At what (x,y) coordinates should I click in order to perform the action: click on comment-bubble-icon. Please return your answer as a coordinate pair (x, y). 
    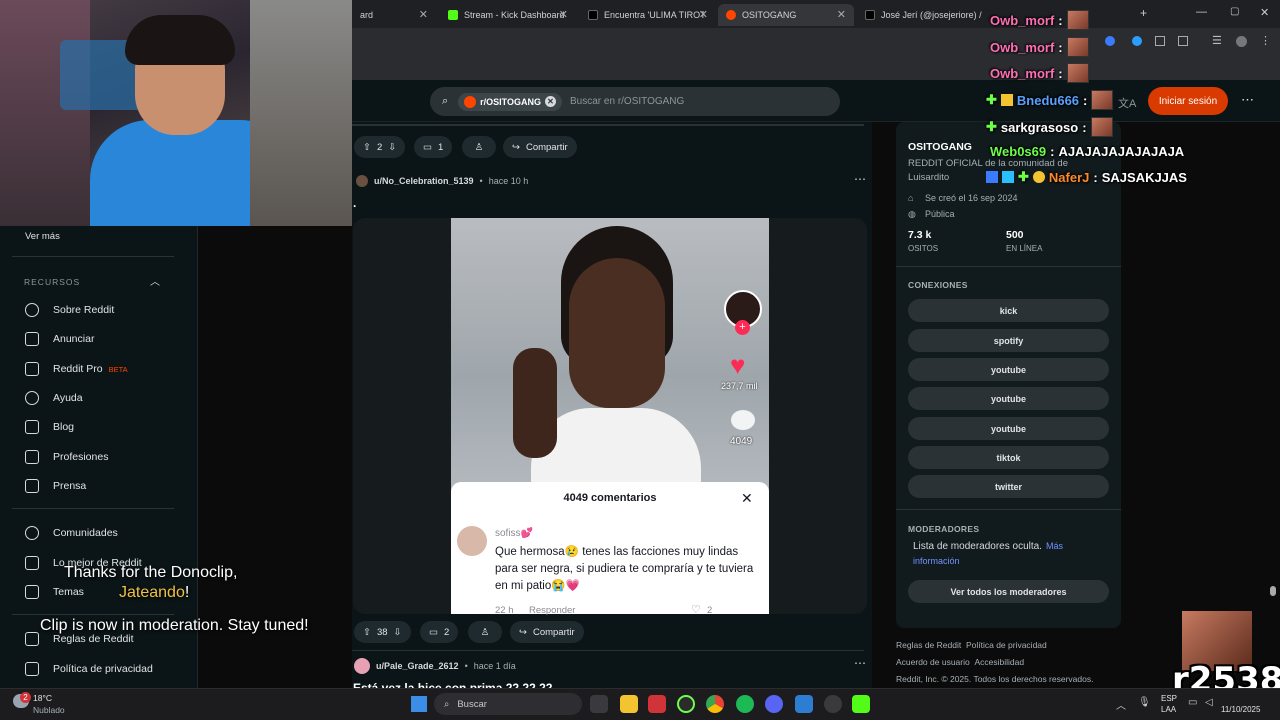
    Looking at the image, I should click on (743, 420).